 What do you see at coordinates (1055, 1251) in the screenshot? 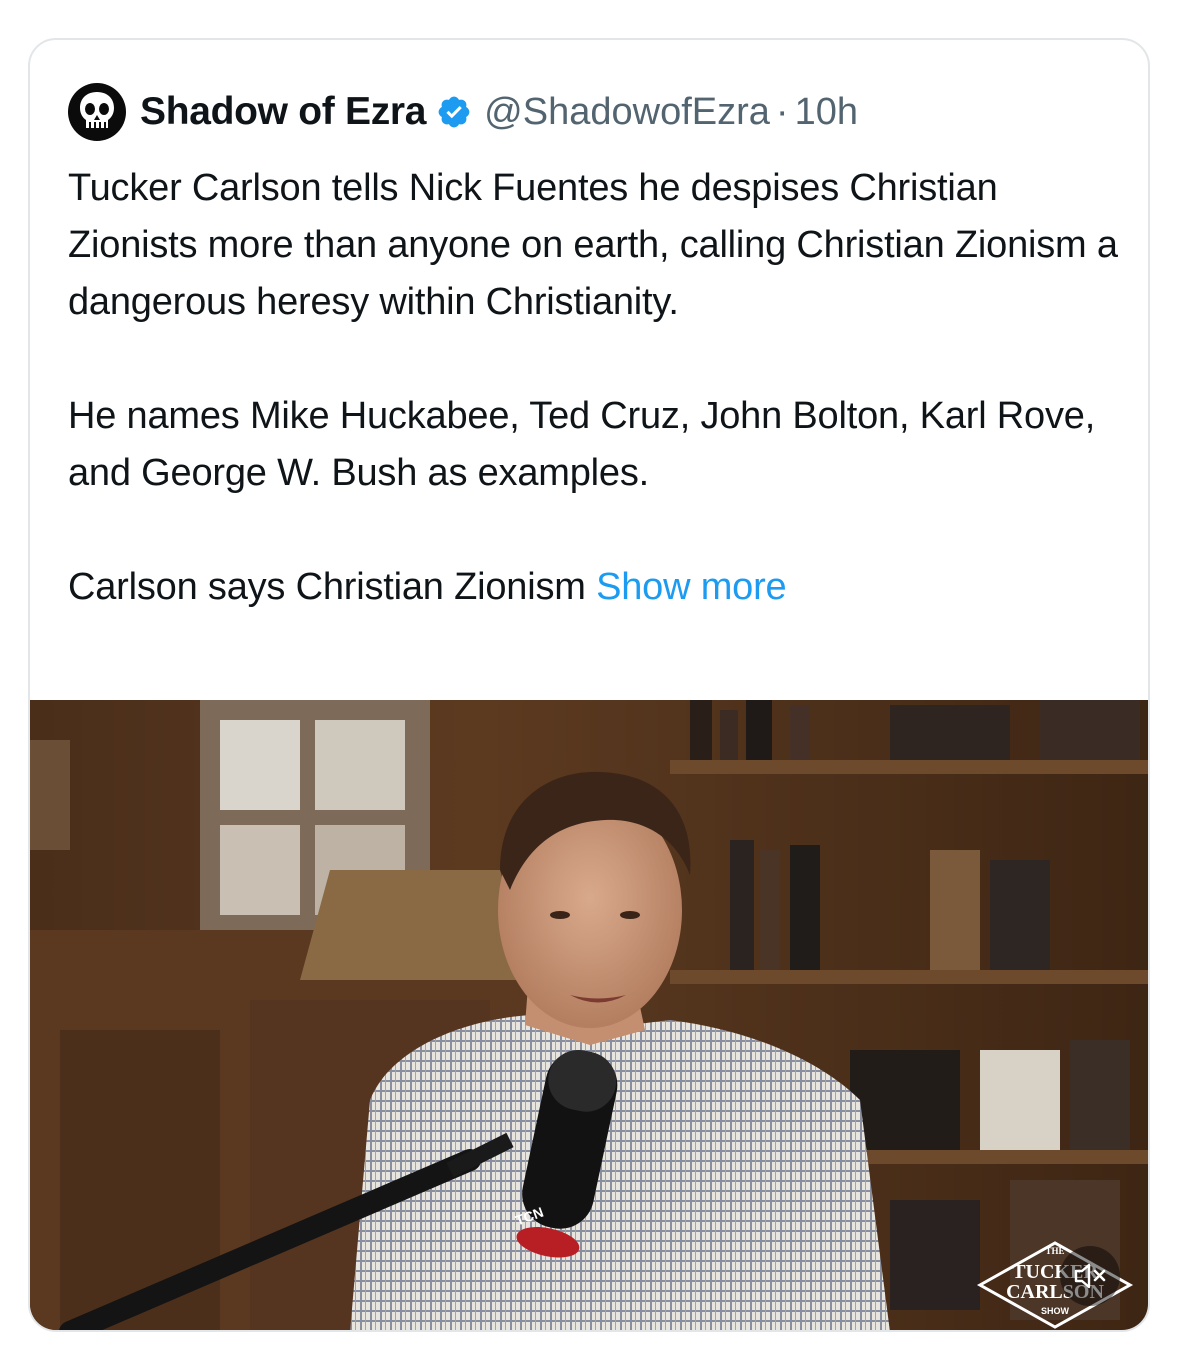
I see `watermark-line: THE` at bounding box center [1055, 1251].